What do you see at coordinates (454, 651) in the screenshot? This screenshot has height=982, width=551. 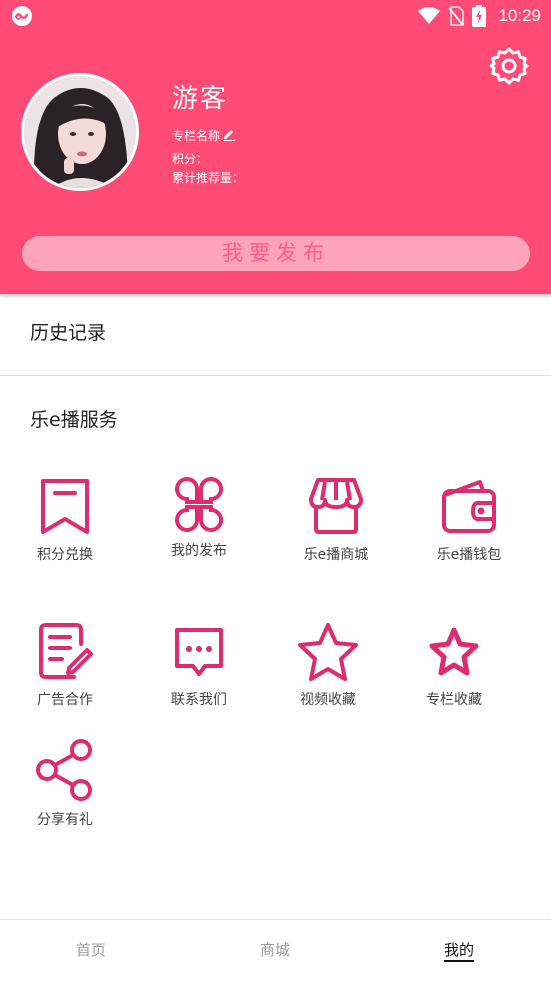 I see `star-icon` at bounding box center [454, 651].